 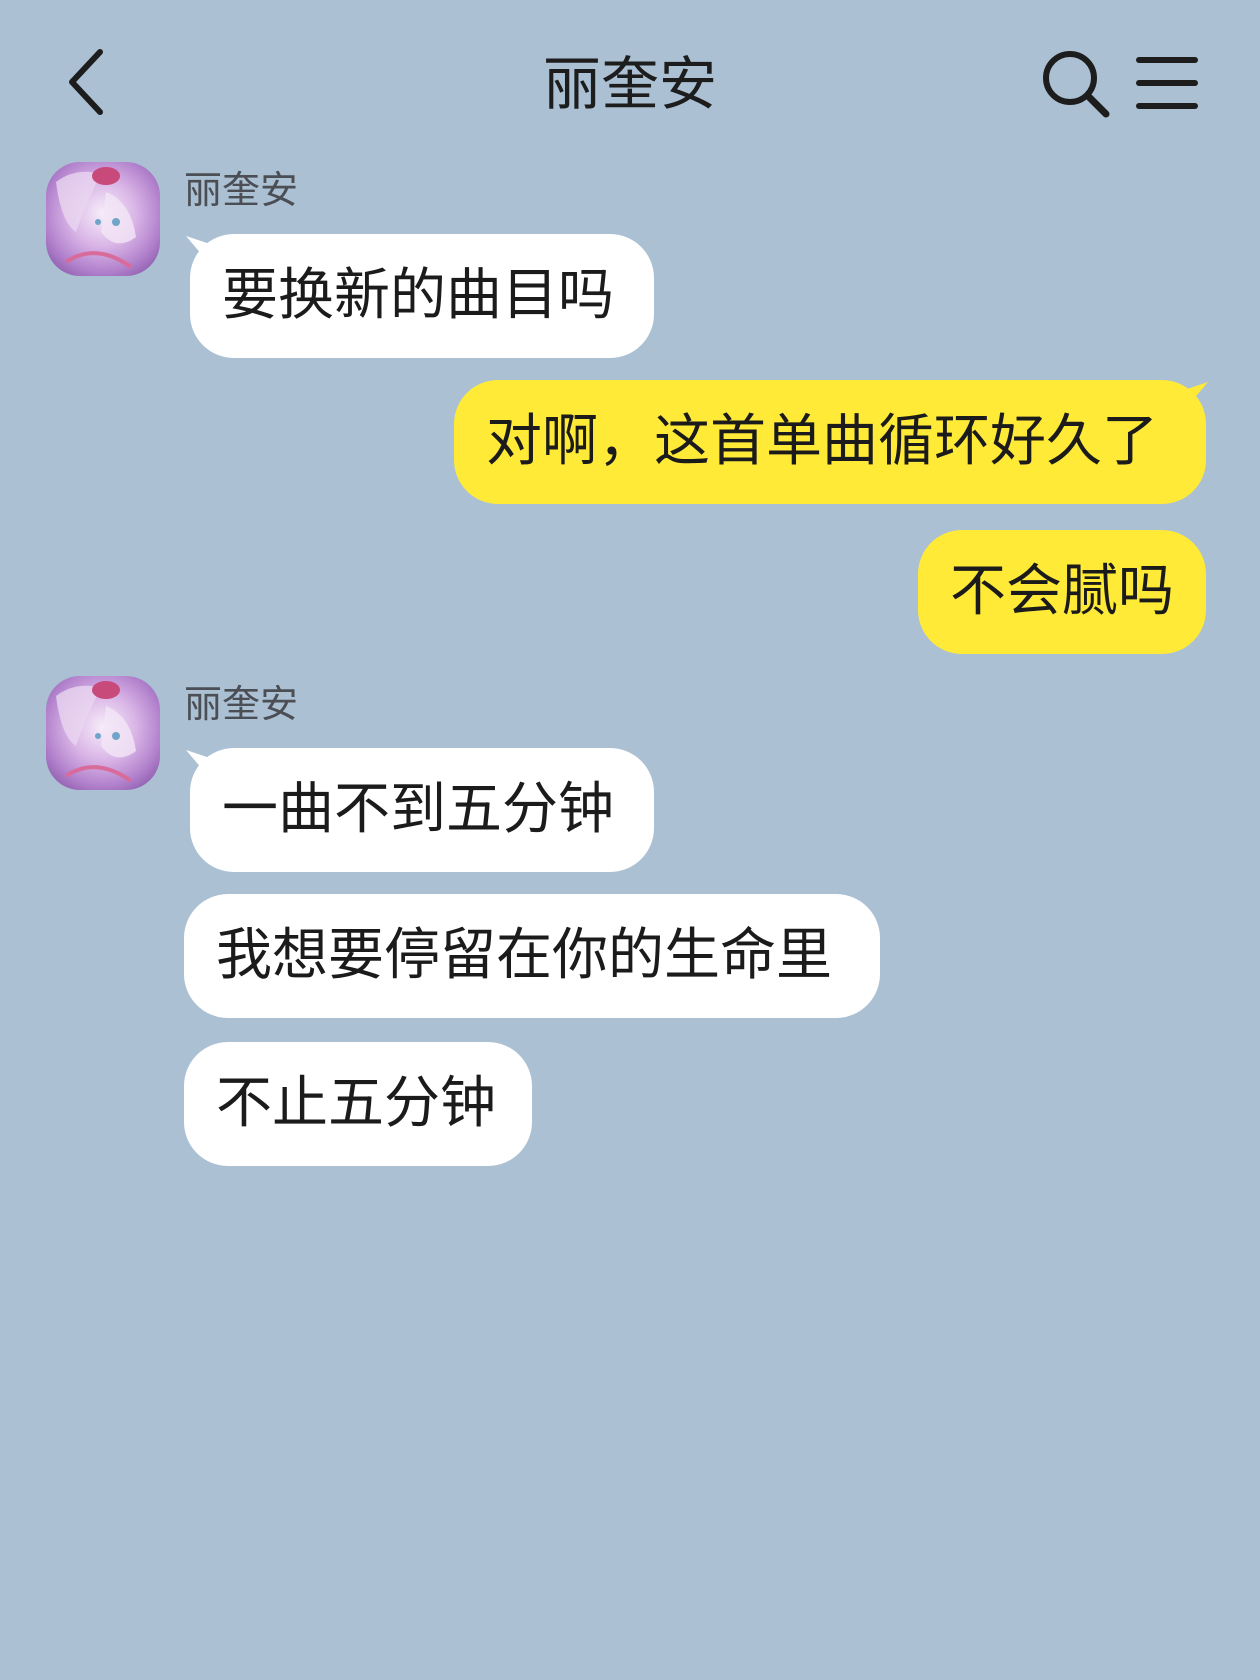 I want to click on message-bubble-incoming: 要换新的曲目吗, so click(x=422, y=296).